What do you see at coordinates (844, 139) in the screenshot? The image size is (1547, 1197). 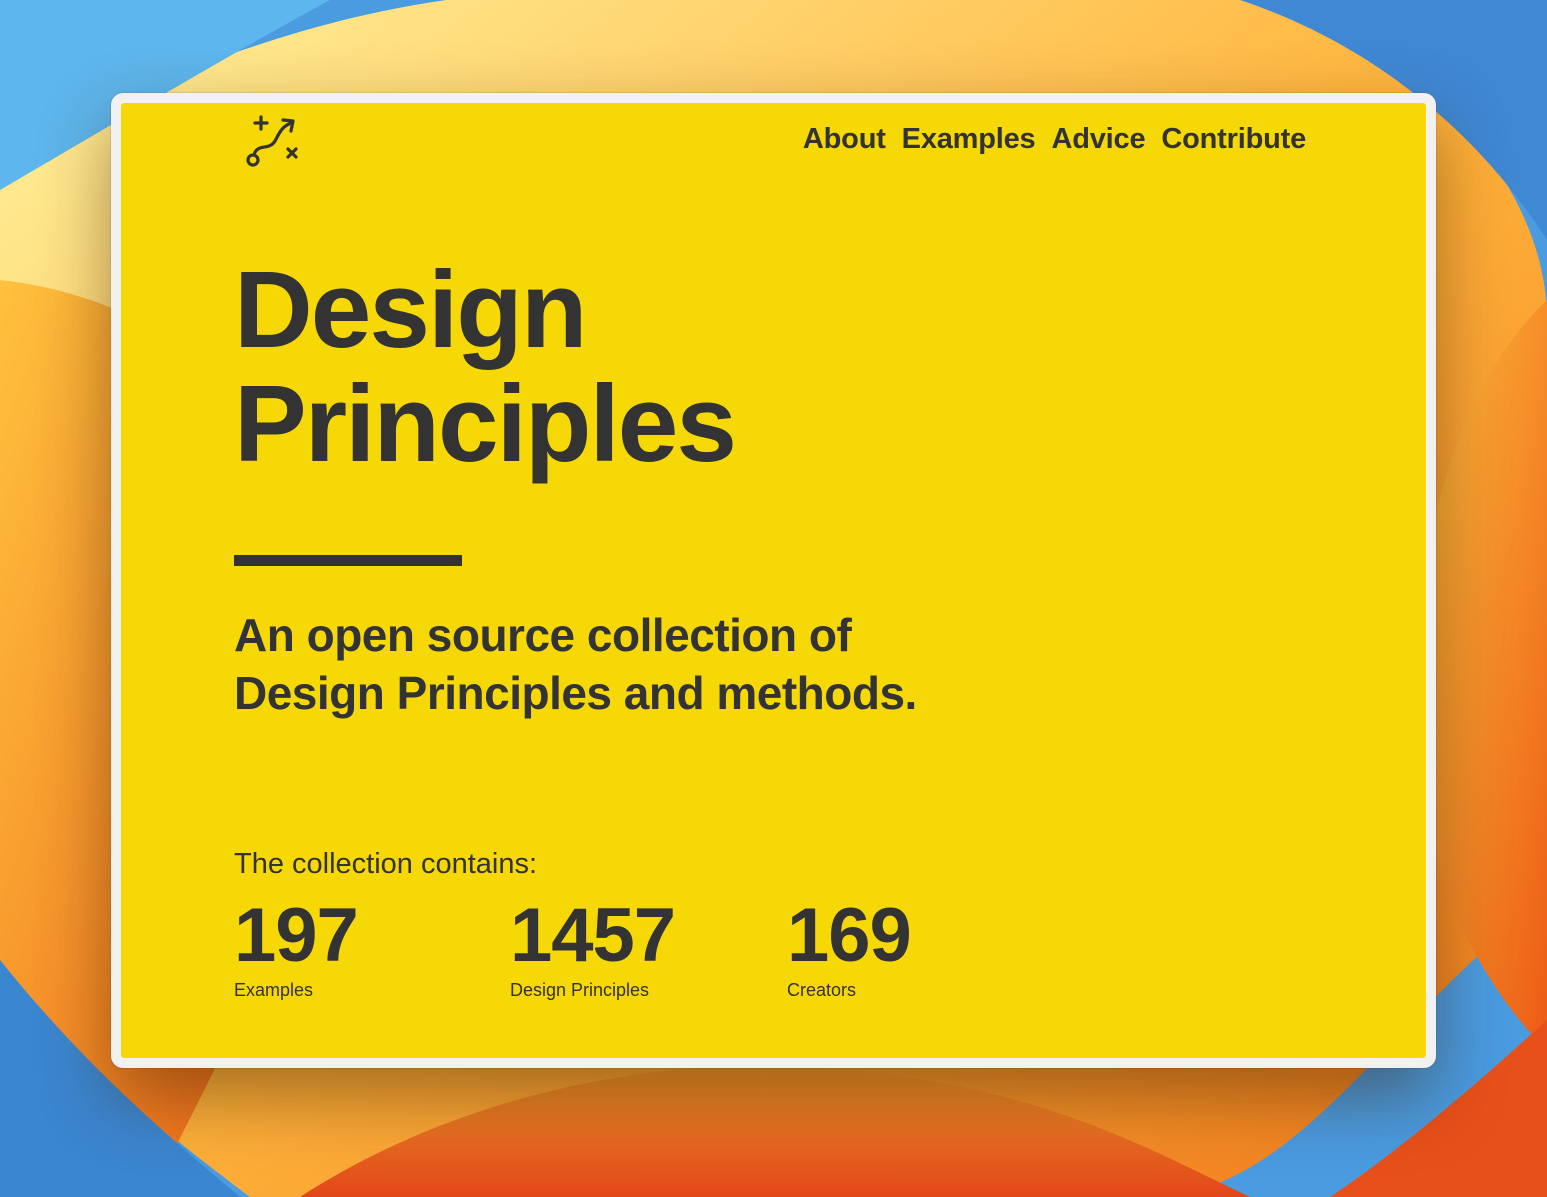 I see `nav-about: About` at bounding box center [844, 139].